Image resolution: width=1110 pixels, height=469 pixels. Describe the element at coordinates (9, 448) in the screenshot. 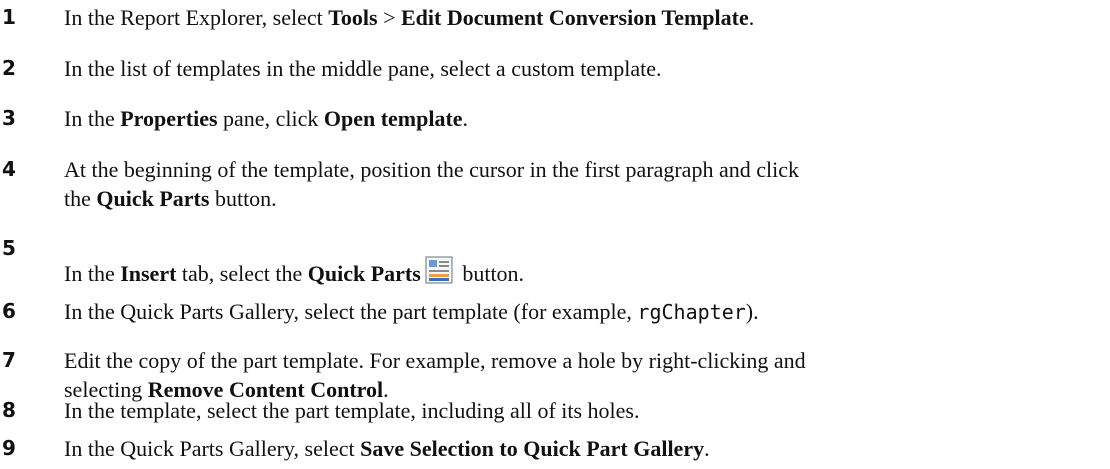

I see `step-number: 9` at that location.